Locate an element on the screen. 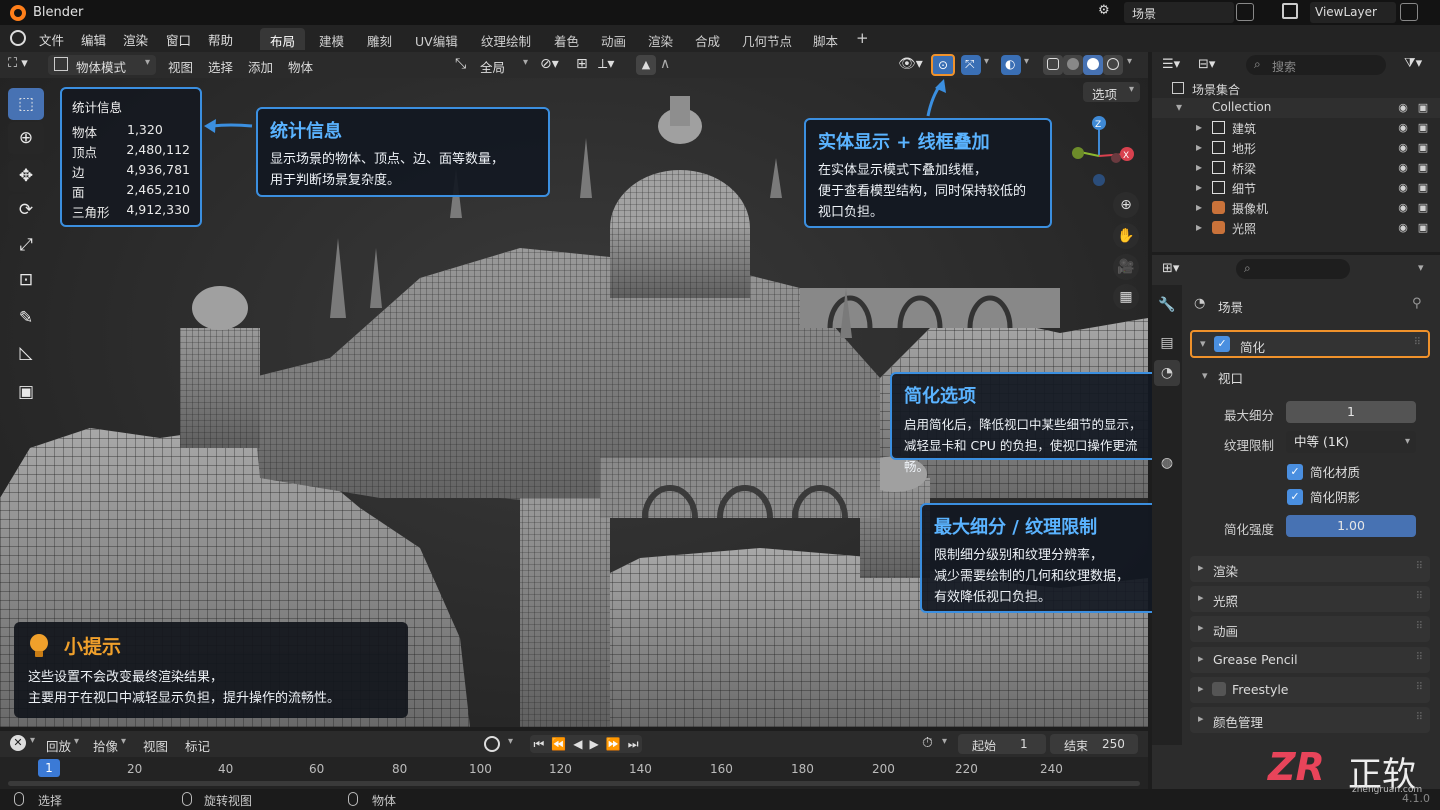  timeline-editor-icon: ✕ is located at coordinates (18, 743).